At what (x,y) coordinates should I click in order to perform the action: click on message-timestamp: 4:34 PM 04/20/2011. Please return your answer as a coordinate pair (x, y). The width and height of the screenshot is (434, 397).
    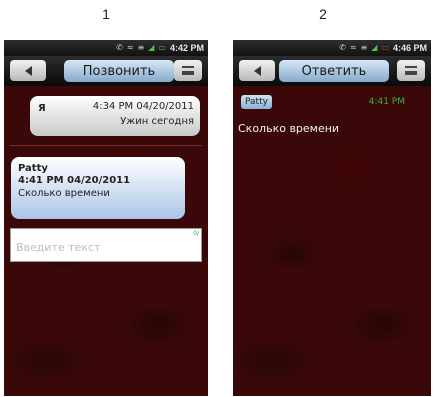
    Looking at the image, I should click on (143, 106).